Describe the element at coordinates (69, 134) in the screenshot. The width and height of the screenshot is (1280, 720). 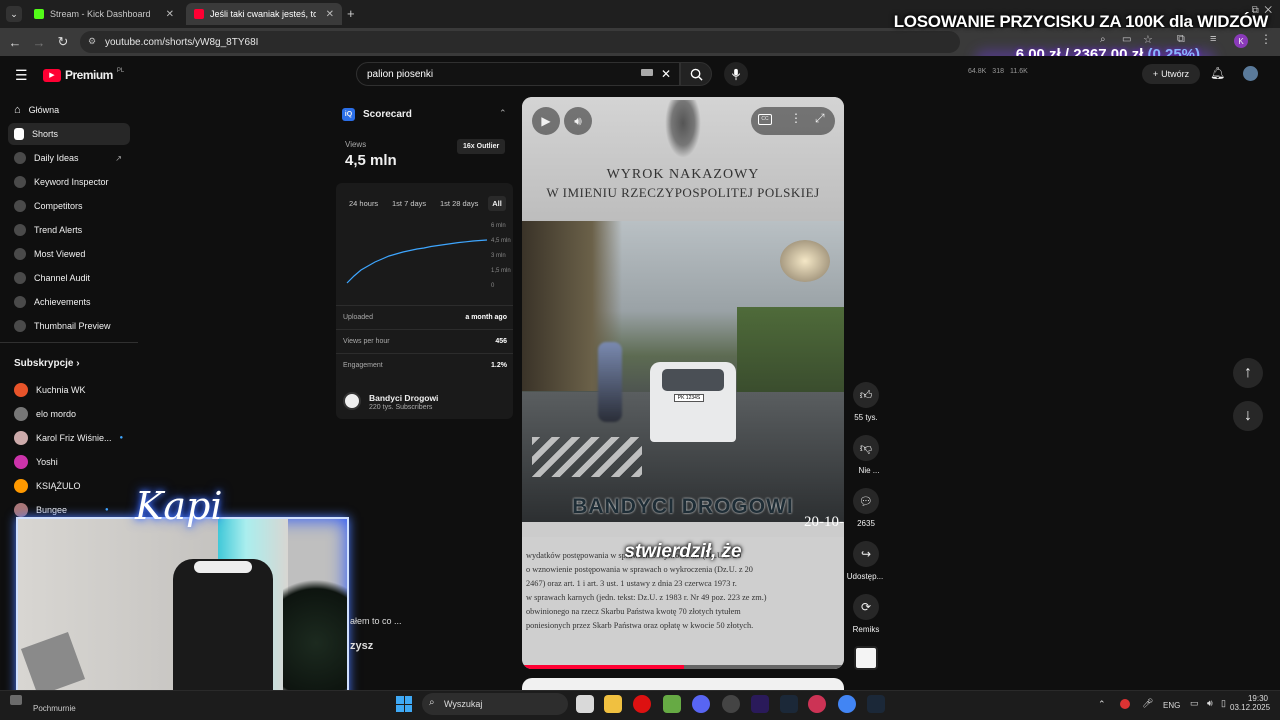
I see `sidebar-item-shorts: Shorts` at that location.